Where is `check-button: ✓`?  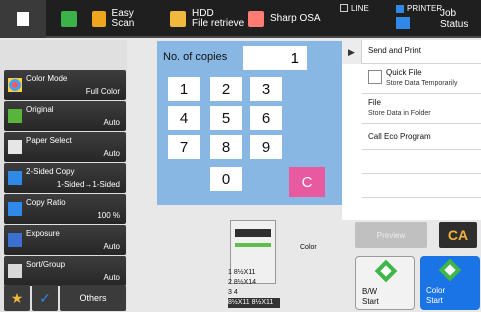
check-button: ✓ is located at coordinates (45, 298).